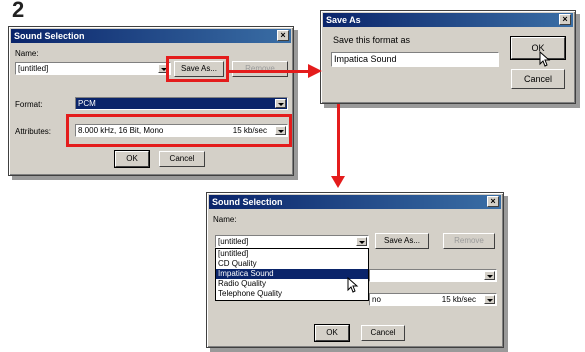  Describe the element at coordinates (87, 103) in the screenshot. I see `format-value: PCM` at that location.